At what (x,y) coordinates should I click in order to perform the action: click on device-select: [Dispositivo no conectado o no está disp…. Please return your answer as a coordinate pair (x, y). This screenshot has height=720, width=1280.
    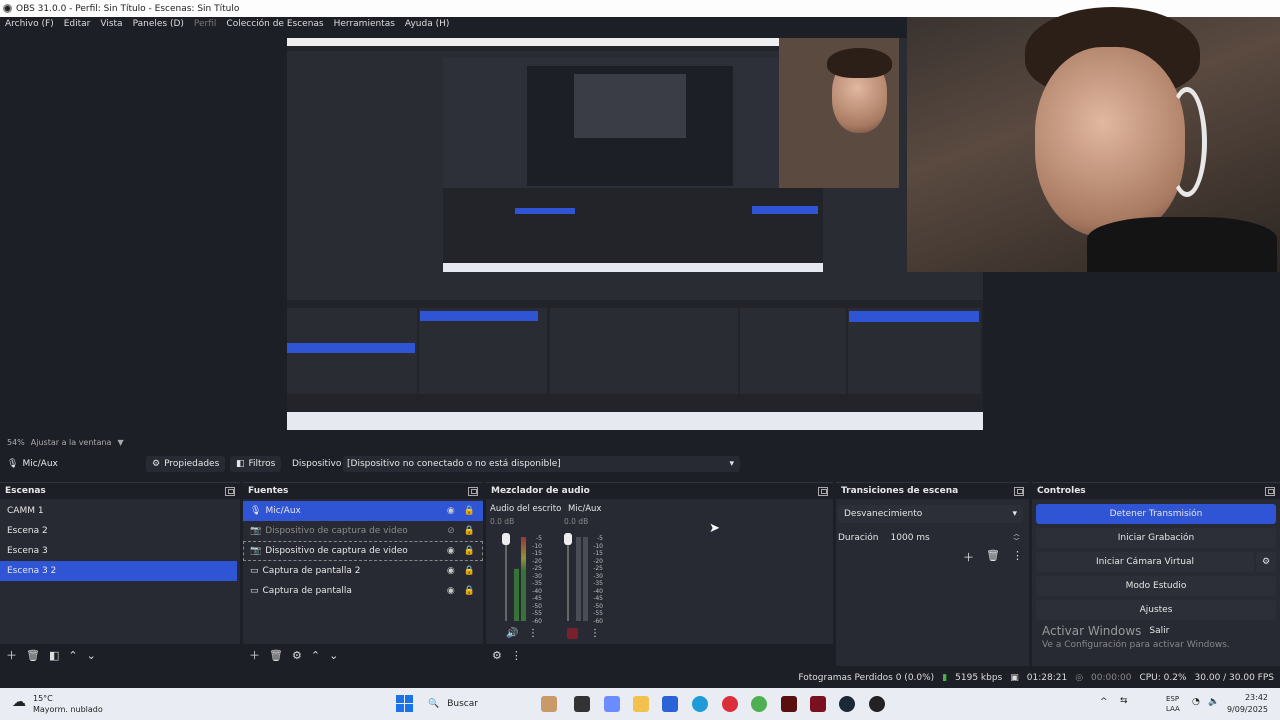
    Looking at the image, I should click on (541, 464).